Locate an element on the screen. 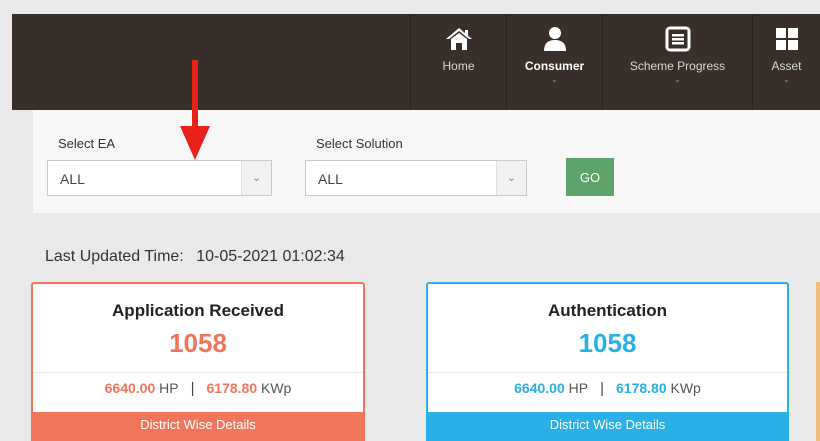  nav-item-home: Home is located at coordinates (458, 62).